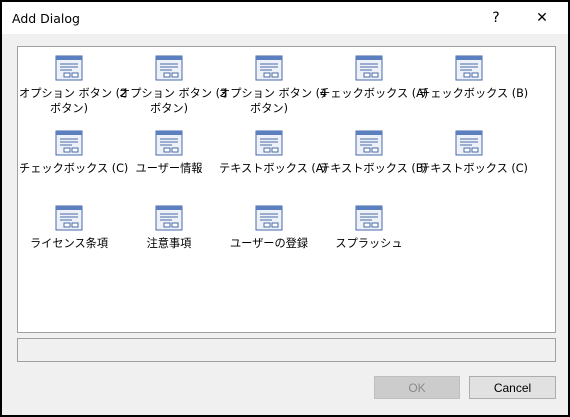  I want to click on dialog-template-item: テキストボックス (B), so click(373, 153).